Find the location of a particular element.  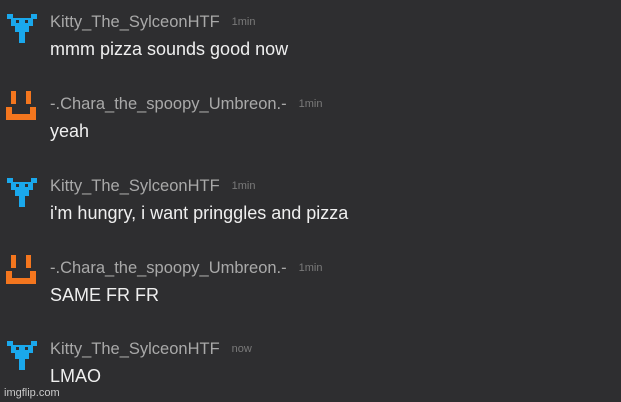

chat-message: -.Chara_the_spoopy_Umbreon.- 1min yeah is located at coordinates (310, 116).